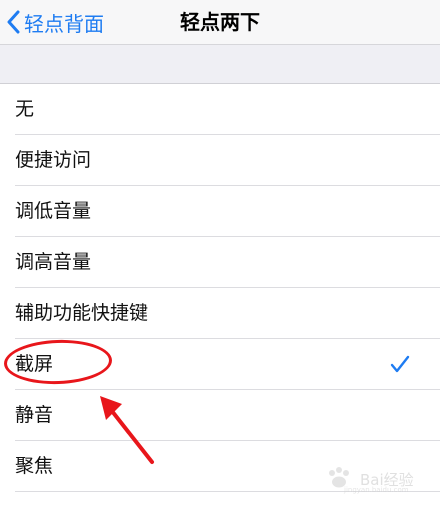 Image resolution: width=440 pixels, height=505 pixels. What do you see at coordinates (34, 466) in the screenshot?
I see `option-label: 聚焦` at bounding box center [34, 466].